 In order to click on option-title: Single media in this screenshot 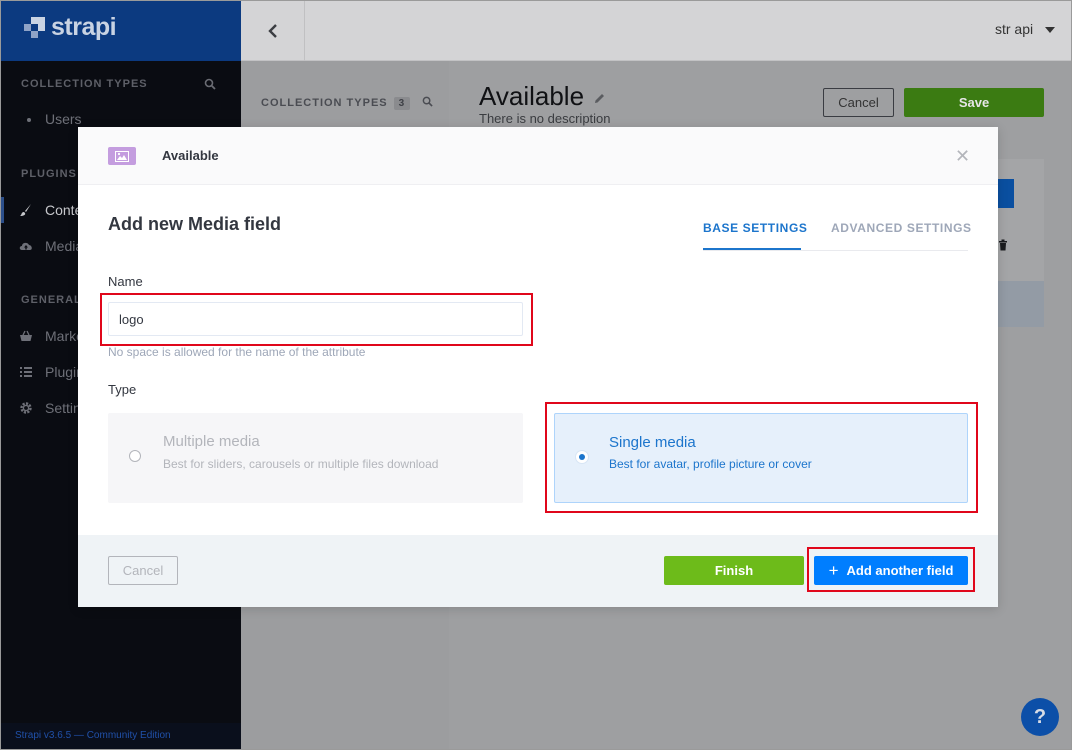, I will do `click(652, 442)`.